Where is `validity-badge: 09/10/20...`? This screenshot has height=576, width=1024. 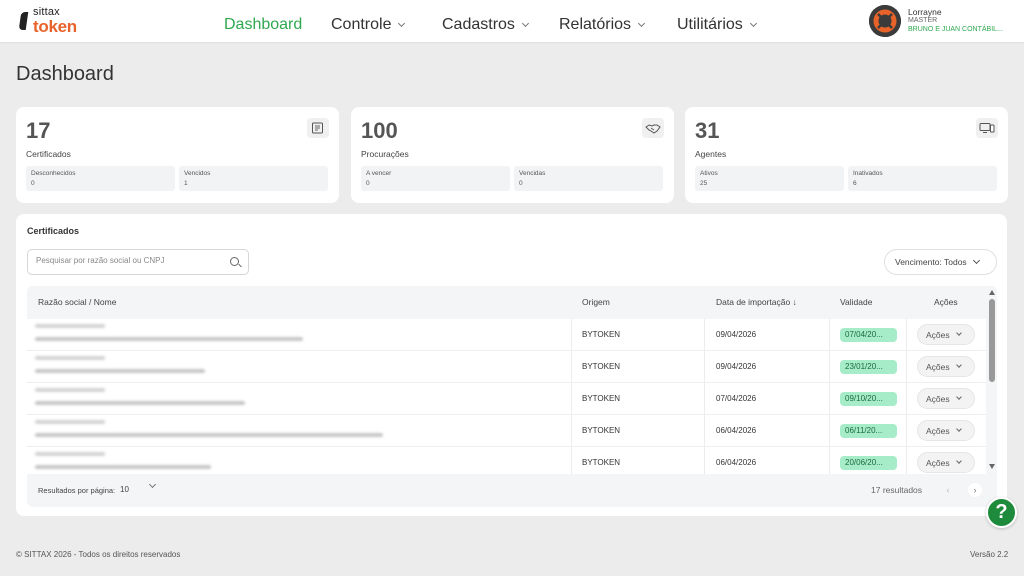
validity-badge: 09/10/20... is located at coordinates (868, 399).